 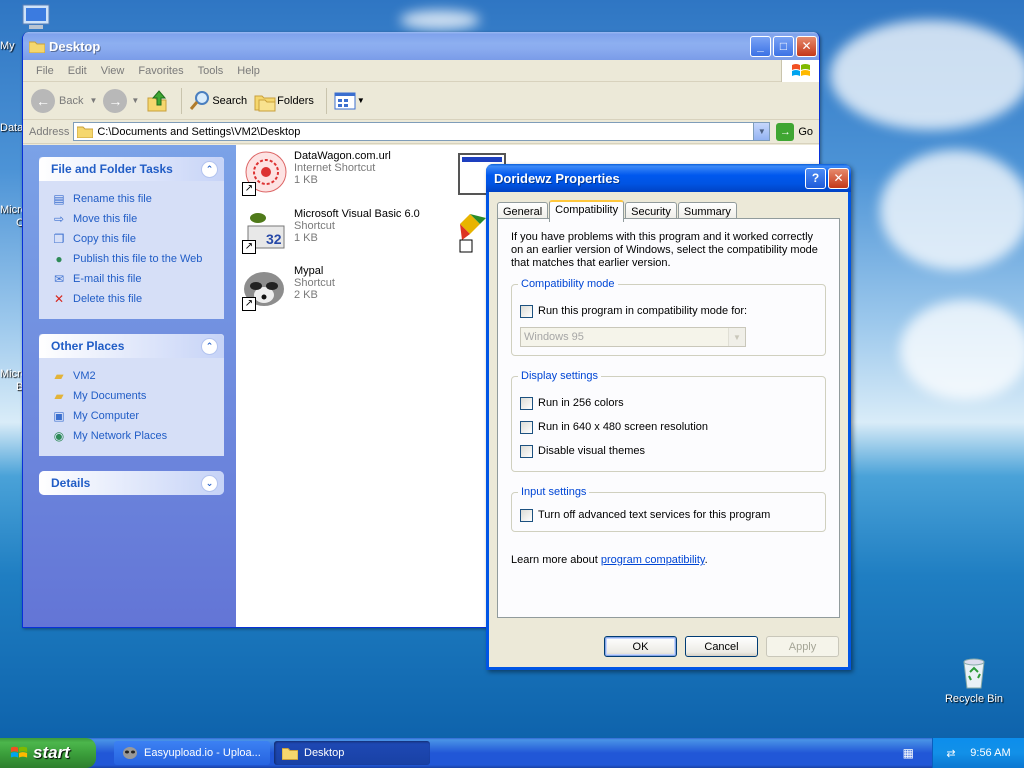 I want to click on file-name: Mypal, so click(x=309, y=271).